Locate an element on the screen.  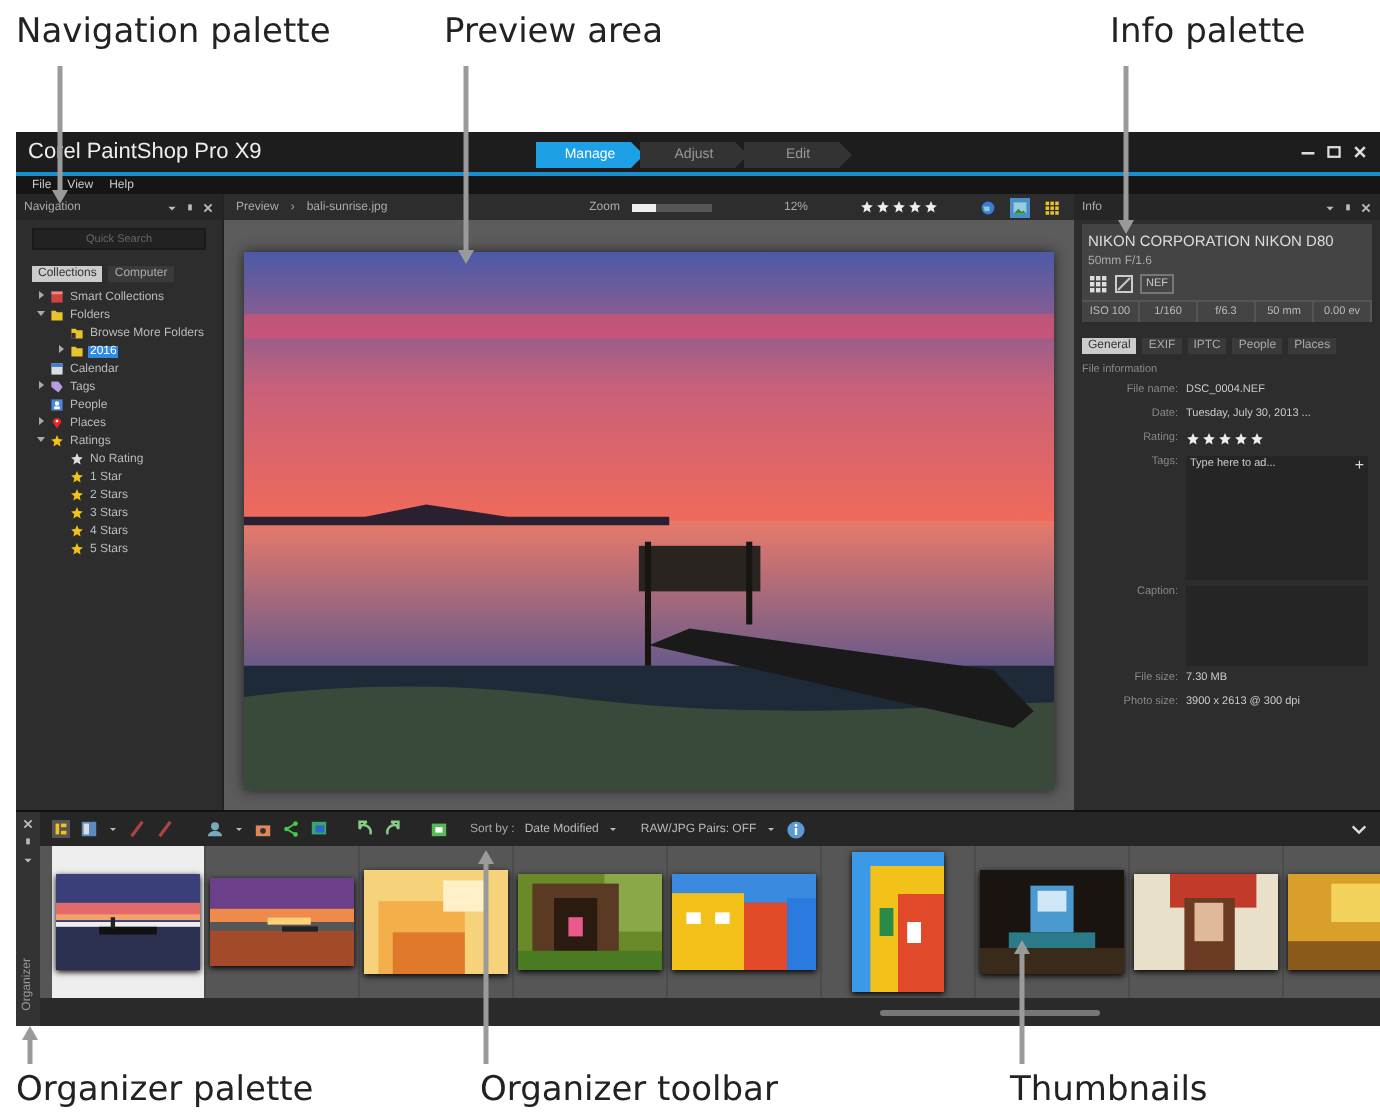
callout-label: Navigation palette is located at coordinates (173, 32).